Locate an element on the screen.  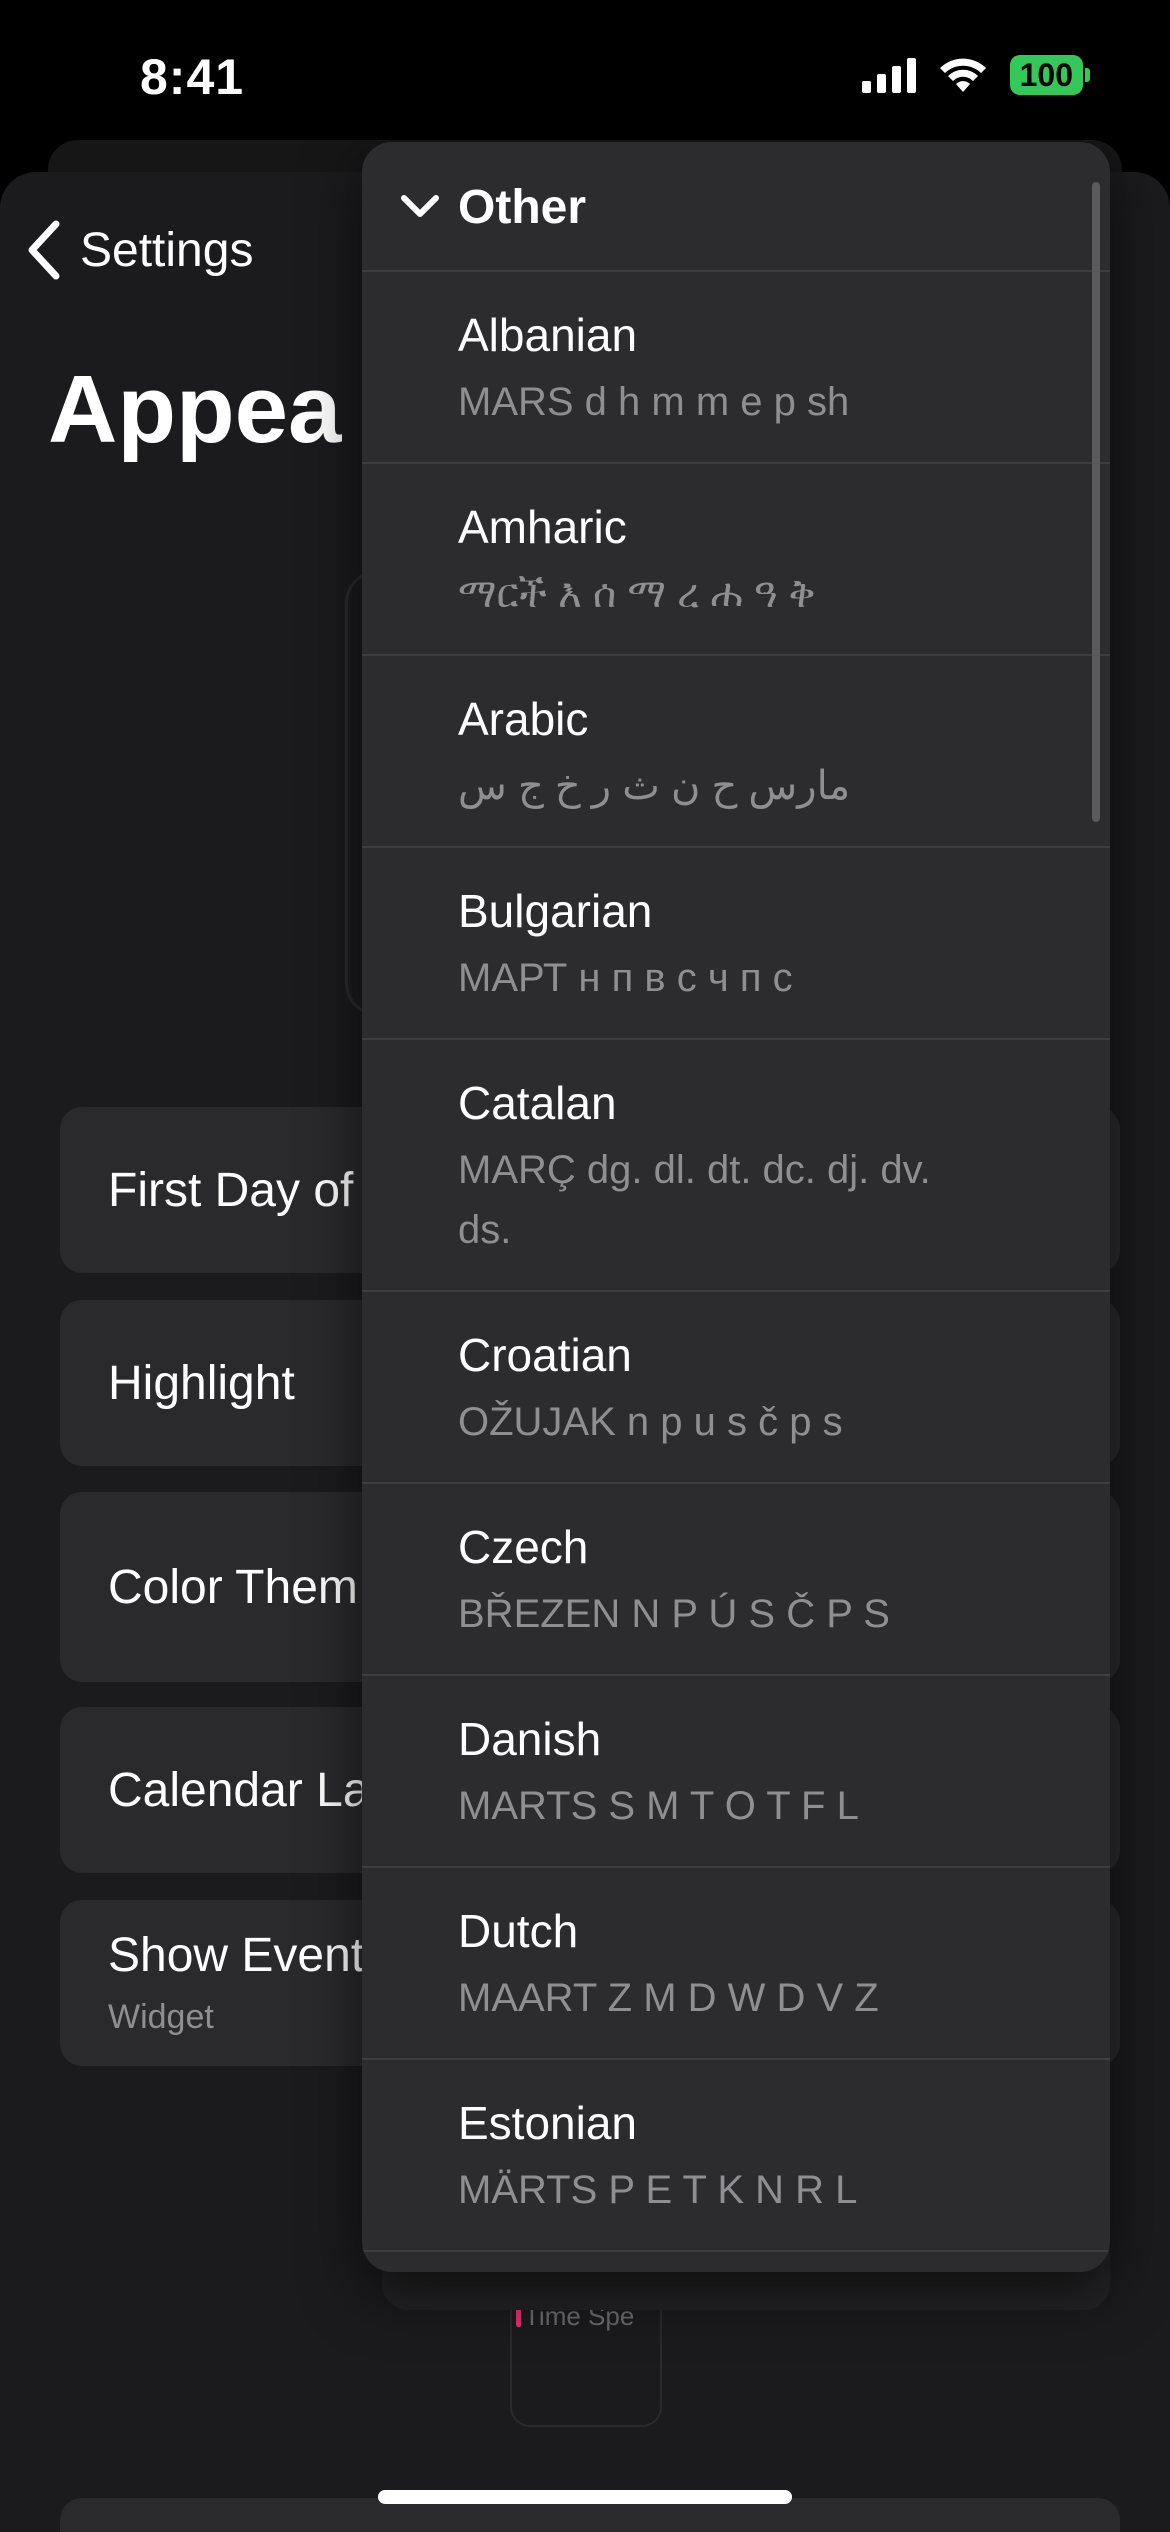
event-color-bar is located at coordinates (518, 2317).